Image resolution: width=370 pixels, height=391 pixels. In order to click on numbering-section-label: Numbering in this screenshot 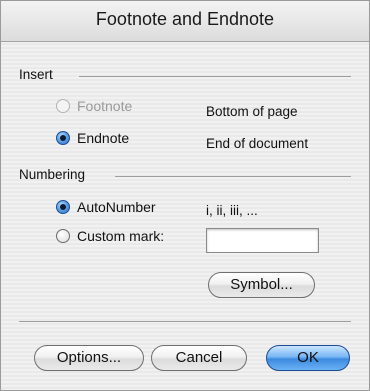, I will do `click(52, 174)`.